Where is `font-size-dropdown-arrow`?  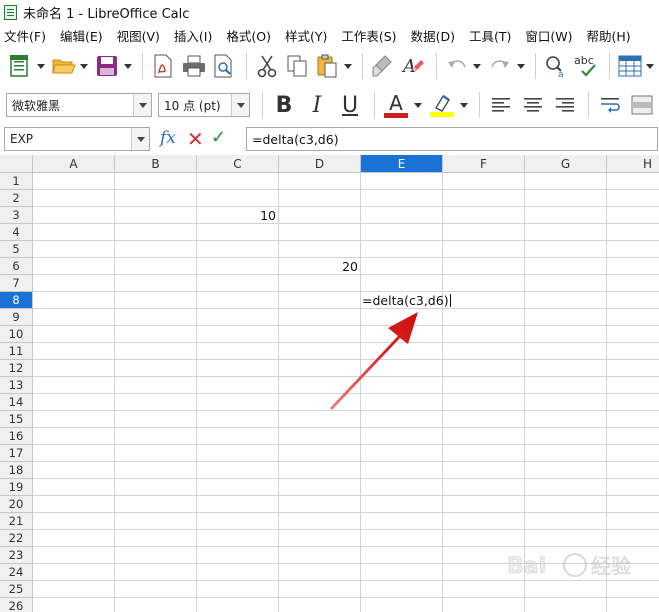 font-size-dropdown-arrow is located at coordinates (240, 105).